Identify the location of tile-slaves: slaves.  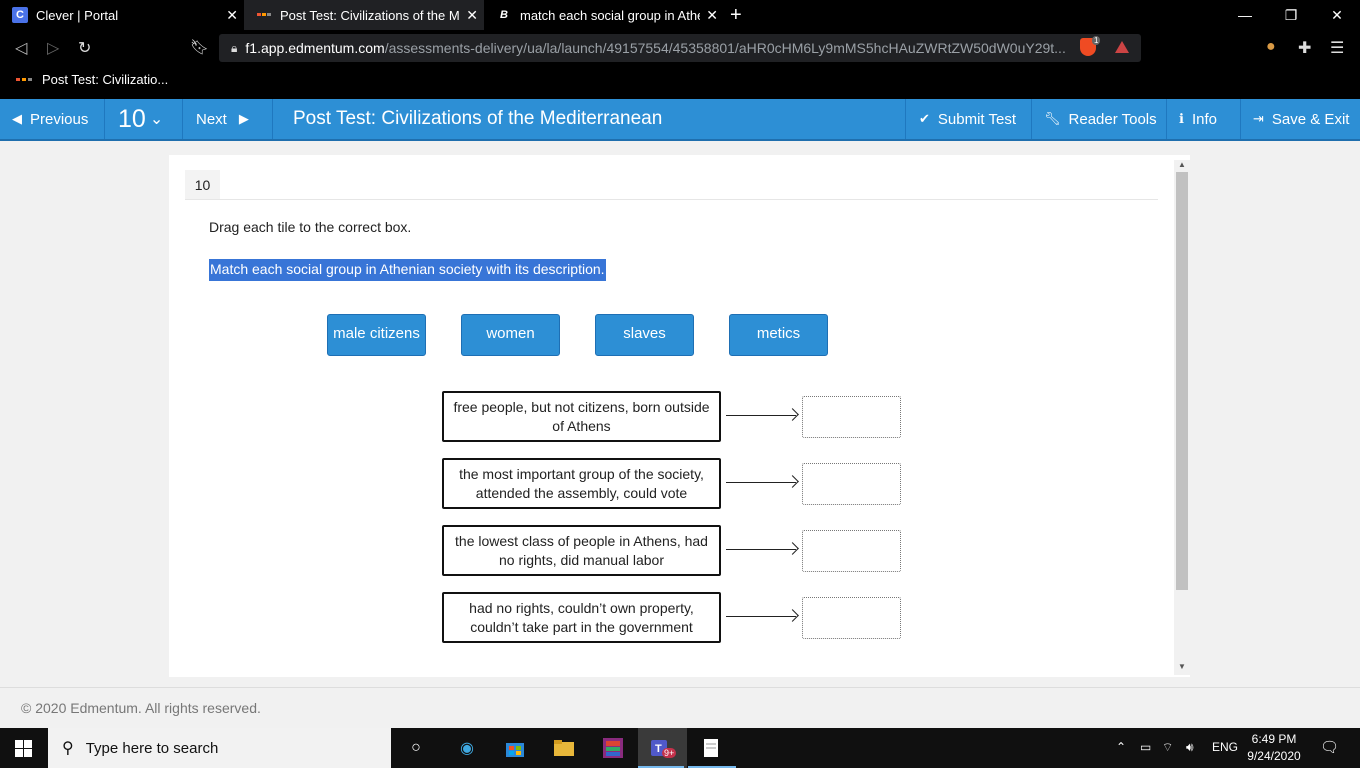
(644, 335).